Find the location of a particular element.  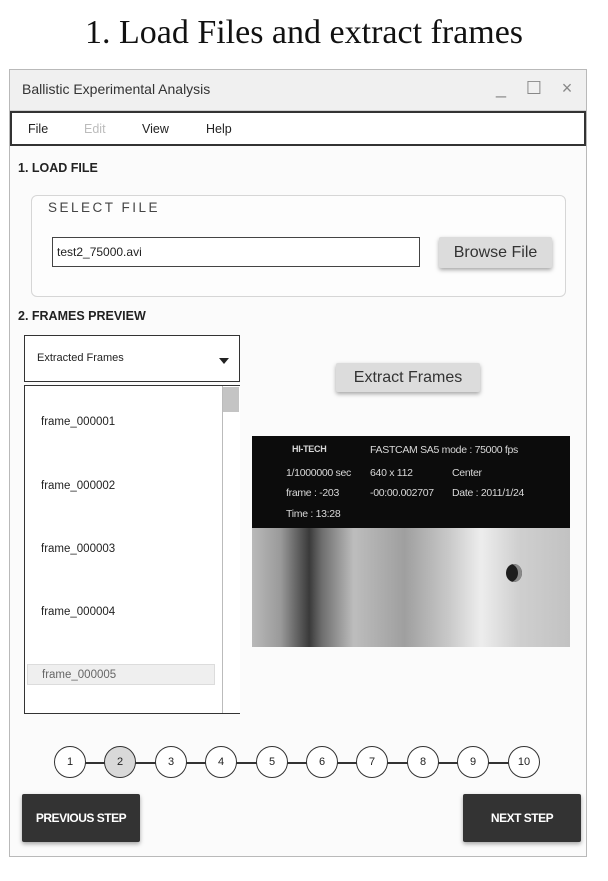

step-1: 1 is located at coordinates (70, 762).